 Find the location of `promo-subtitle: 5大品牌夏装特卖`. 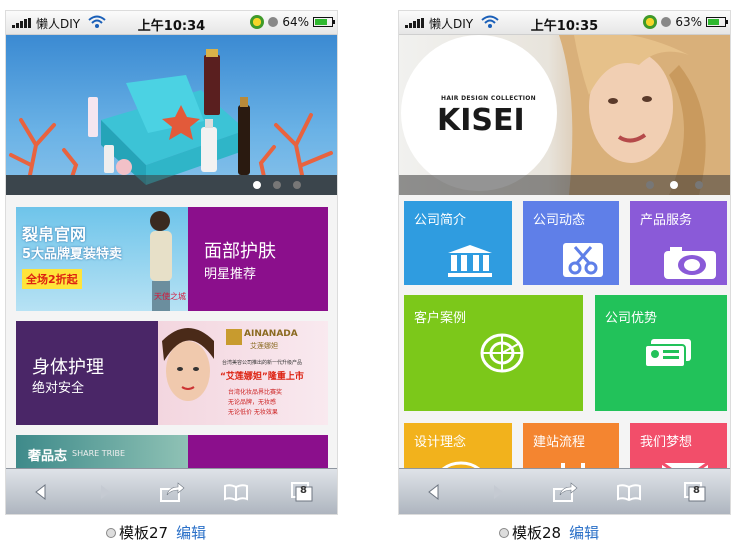

promo-subtitle: 5大品牌夏装特卖 is located at coordinates (72, 254).